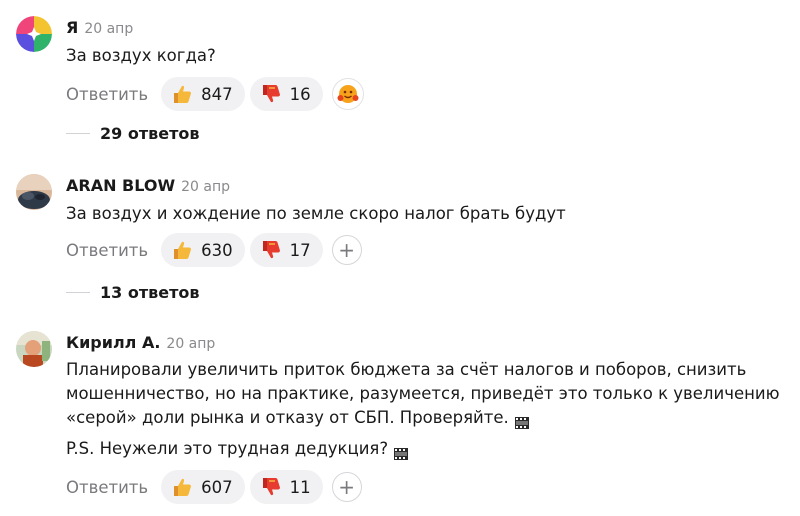 The image size is (800, 516). I want to click on comment-text: За воздух когда?, so click(141, 55).